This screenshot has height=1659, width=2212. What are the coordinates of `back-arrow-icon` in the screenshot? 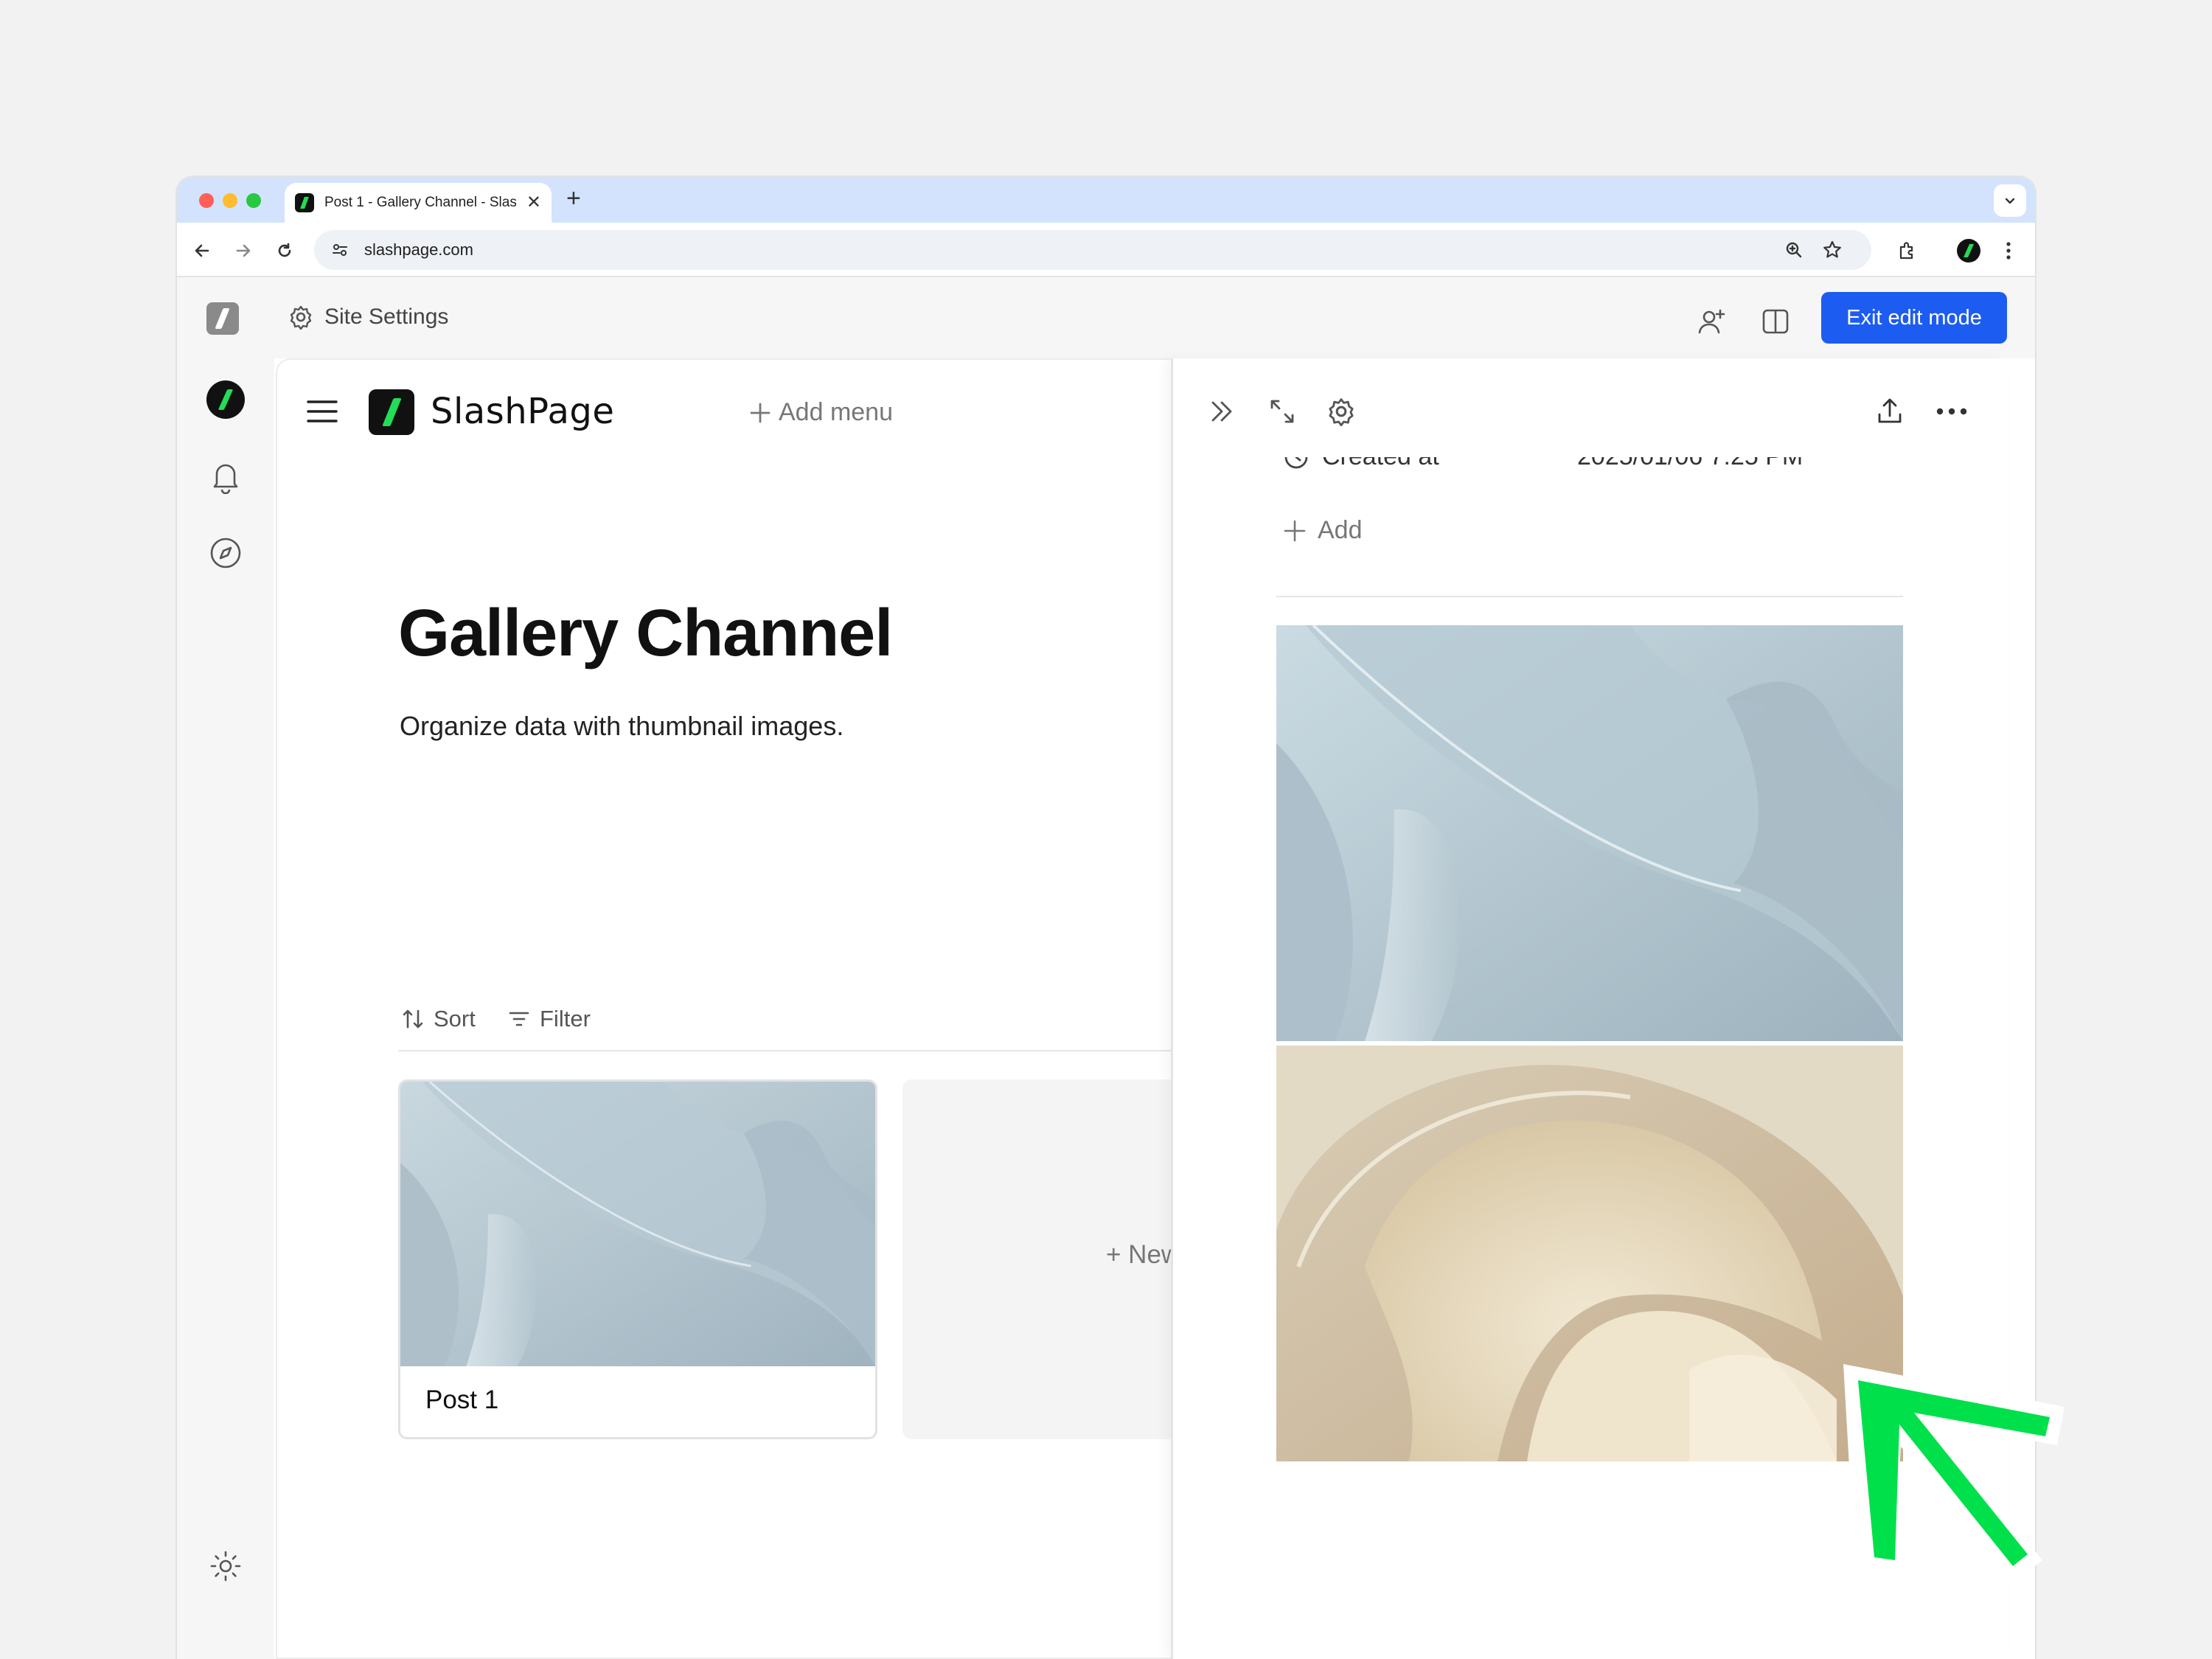 It's located at (202, 250).